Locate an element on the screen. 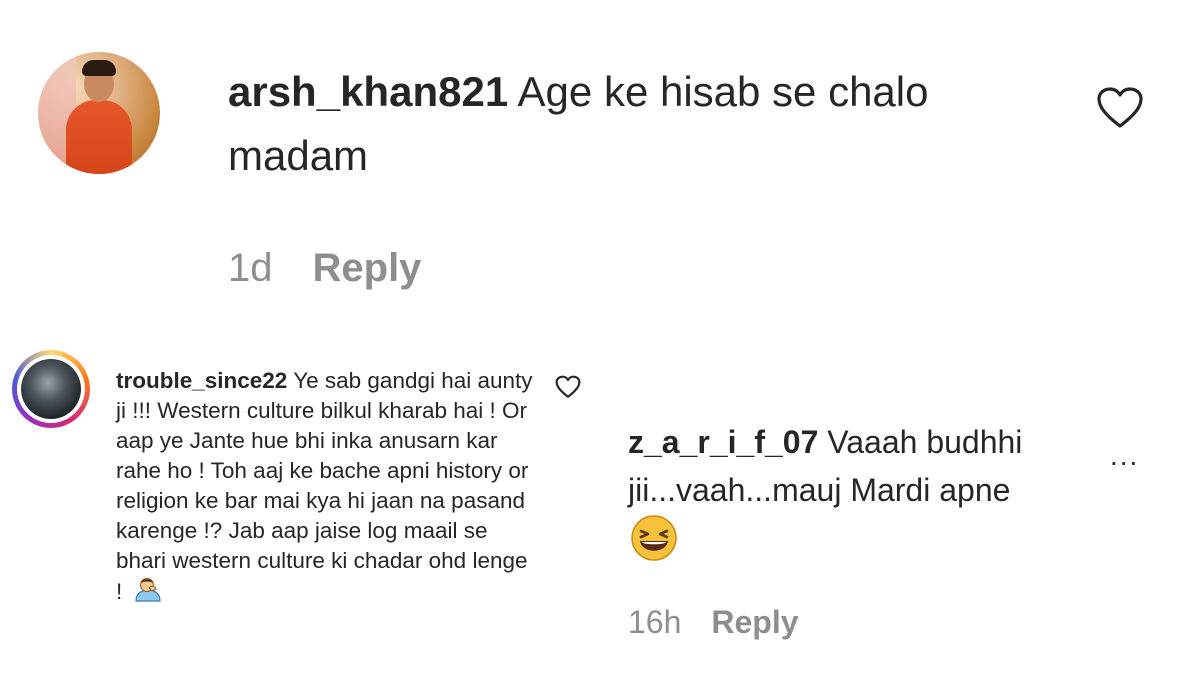 Image resolution: width=1200 pixels, height=675 pixels. comment-text-line-1: Vaaah budhhi is located at coordinates (925, 442).